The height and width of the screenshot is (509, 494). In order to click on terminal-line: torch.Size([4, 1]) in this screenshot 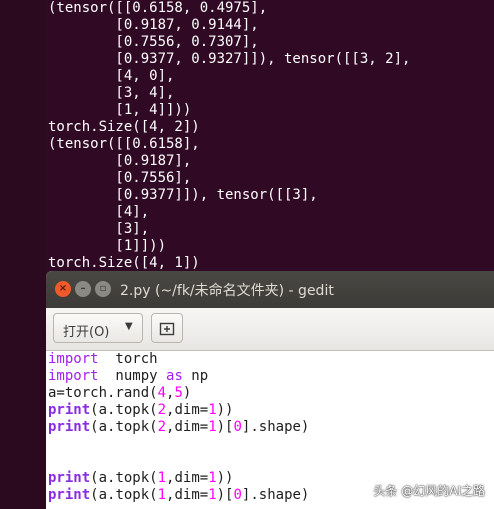, I will do `click(124, 263)`.